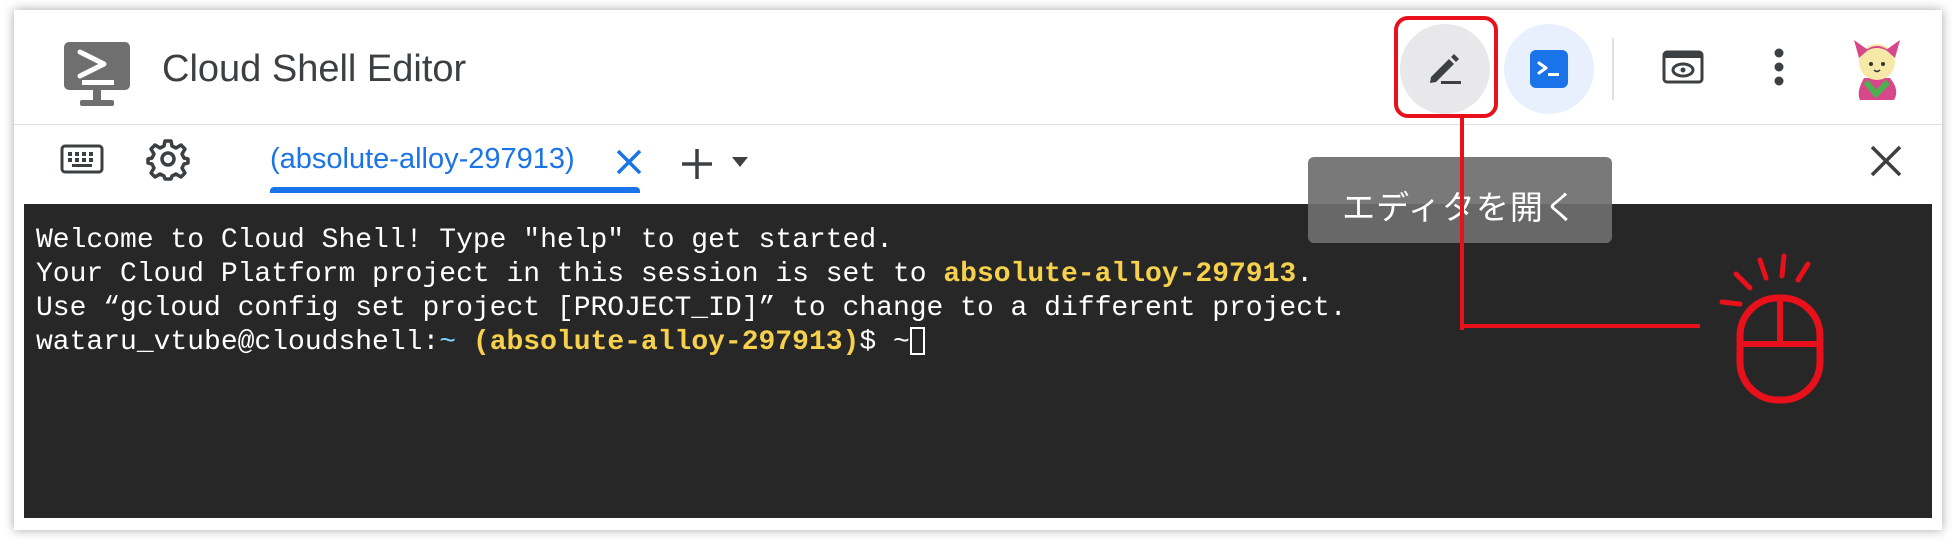  What do you see at coordinates (917, 341) in the screenshot?
I see `terminal-cursor` at bounding box center [917, 341].